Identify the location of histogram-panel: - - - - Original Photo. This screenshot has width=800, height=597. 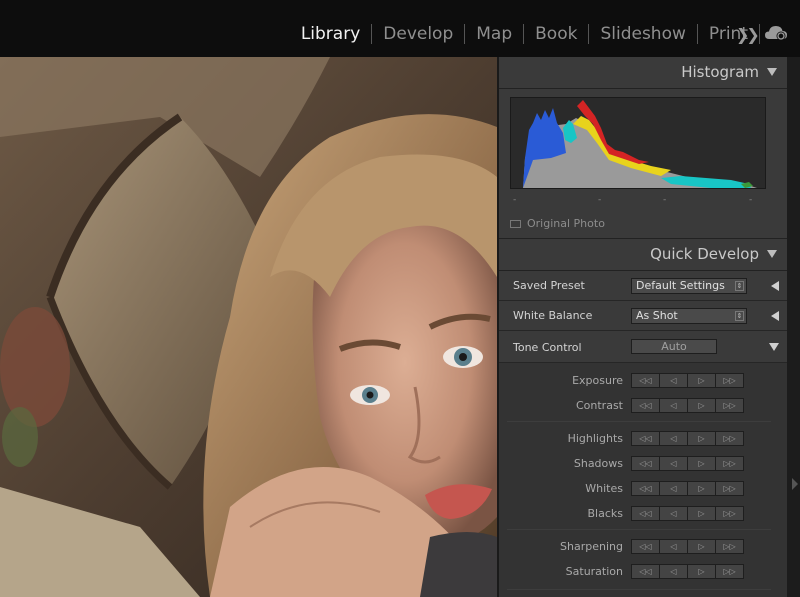
(643, 164).